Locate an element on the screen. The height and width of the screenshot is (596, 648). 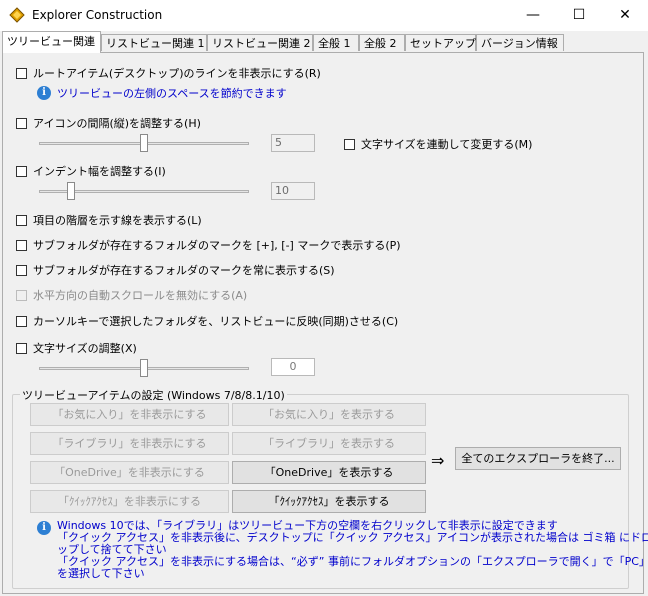
cursor-sync-checkbox is located at coordinates (21, 321).